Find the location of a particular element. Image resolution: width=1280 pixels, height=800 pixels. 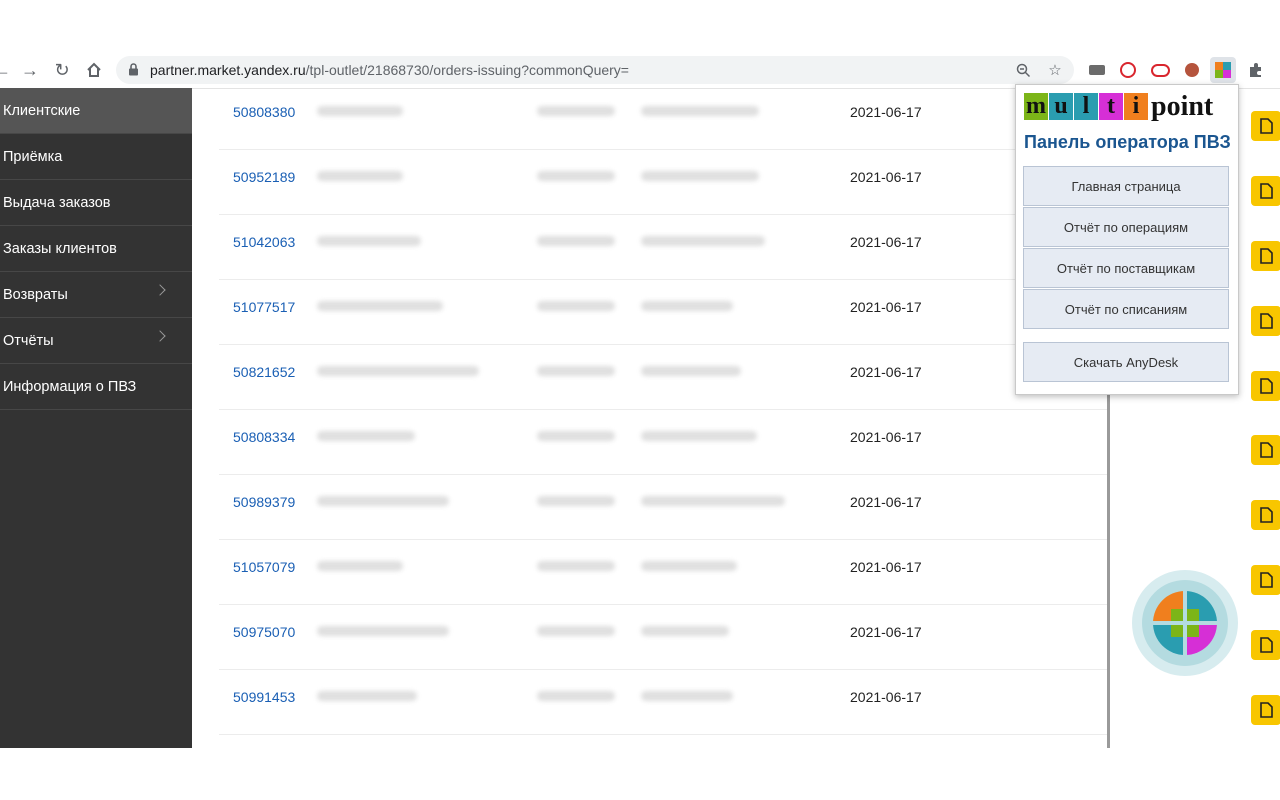

back-icon: ← is located at coordinates (7, 70).